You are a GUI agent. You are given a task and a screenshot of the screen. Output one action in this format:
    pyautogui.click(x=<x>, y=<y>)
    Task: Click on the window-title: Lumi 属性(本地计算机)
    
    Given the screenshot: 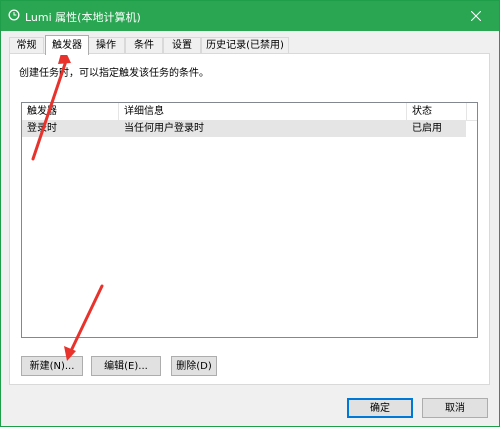 What is the action you would take?
    pyautogui.click(x=83, y=17)
    